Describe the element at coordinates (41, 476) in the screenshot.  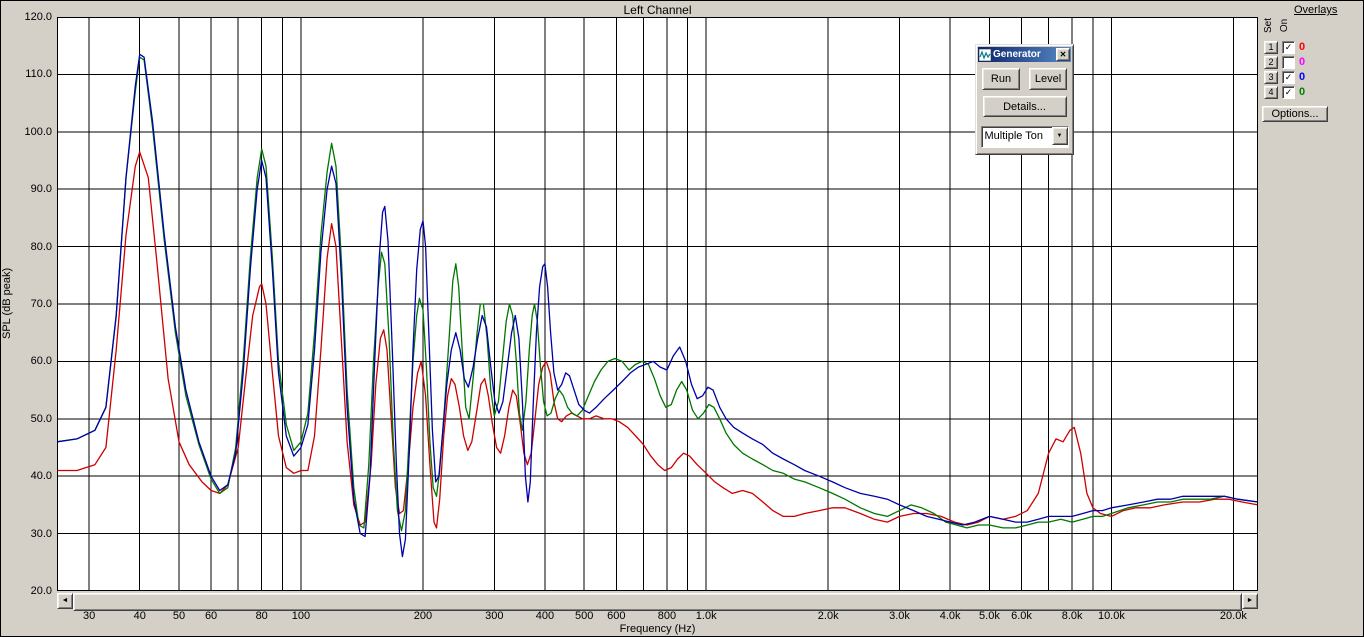
I see `y-tick-label: 40.0` at that location.